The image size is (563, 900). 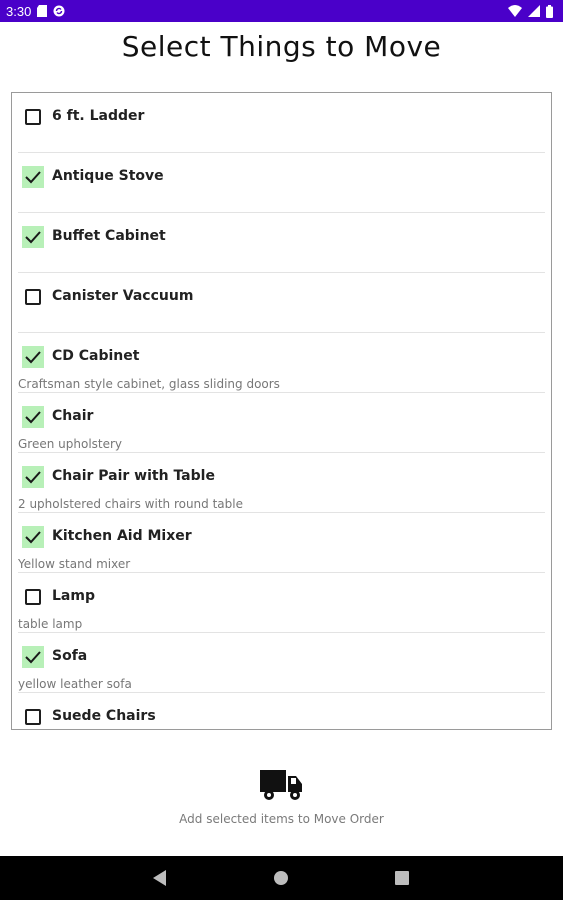 What do you see at coordinates (281, 784) in the screenshot?
I see `truck-icon` at bounding box center [281, 784].